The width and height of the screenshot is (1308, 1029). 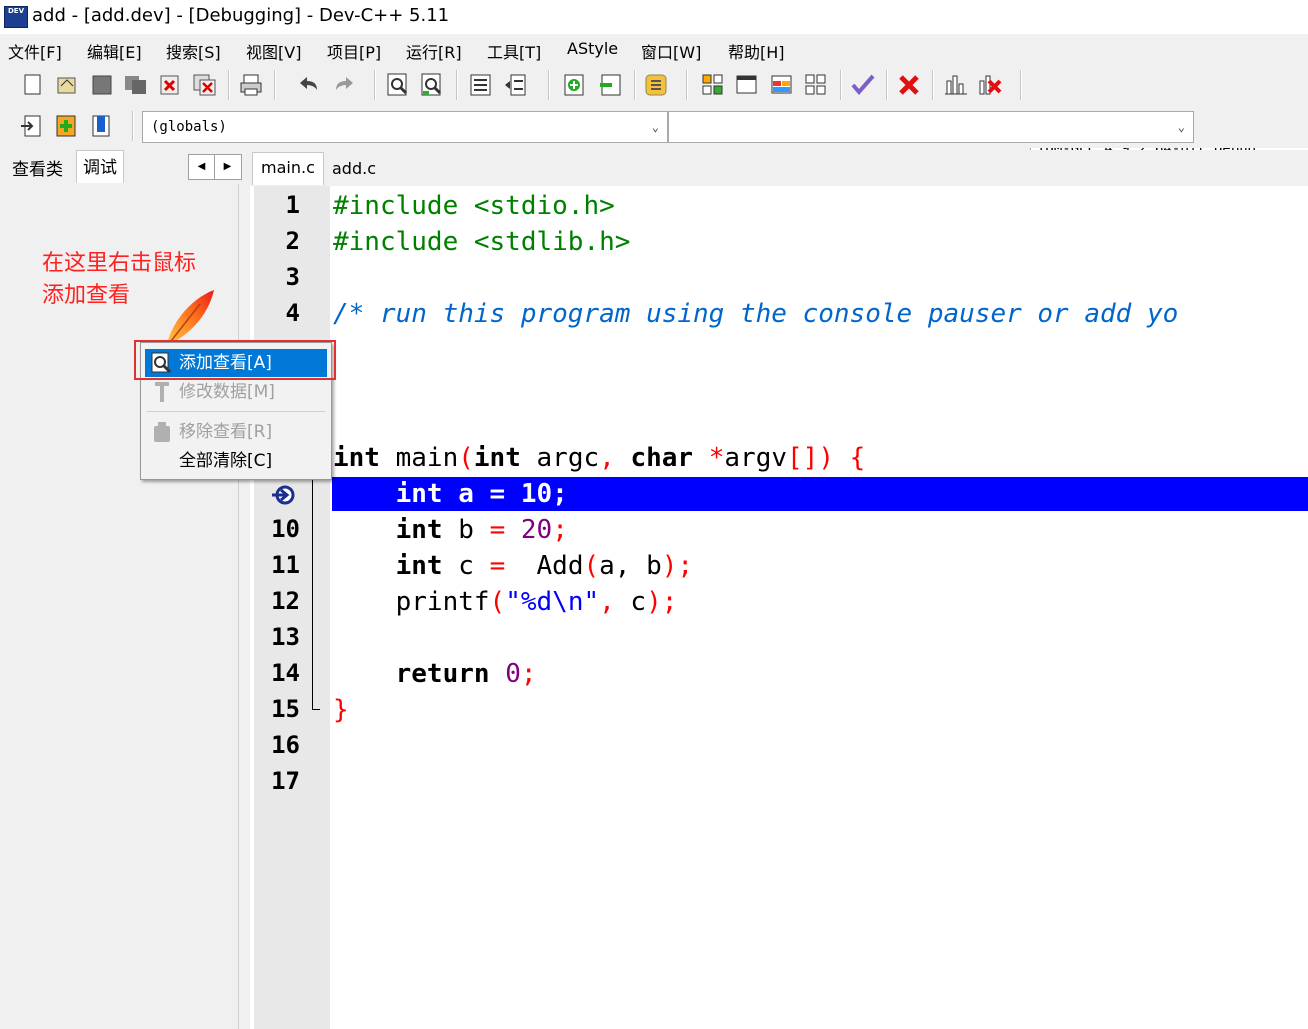 I want to click on identifier: b, so click(x=466, y=530).